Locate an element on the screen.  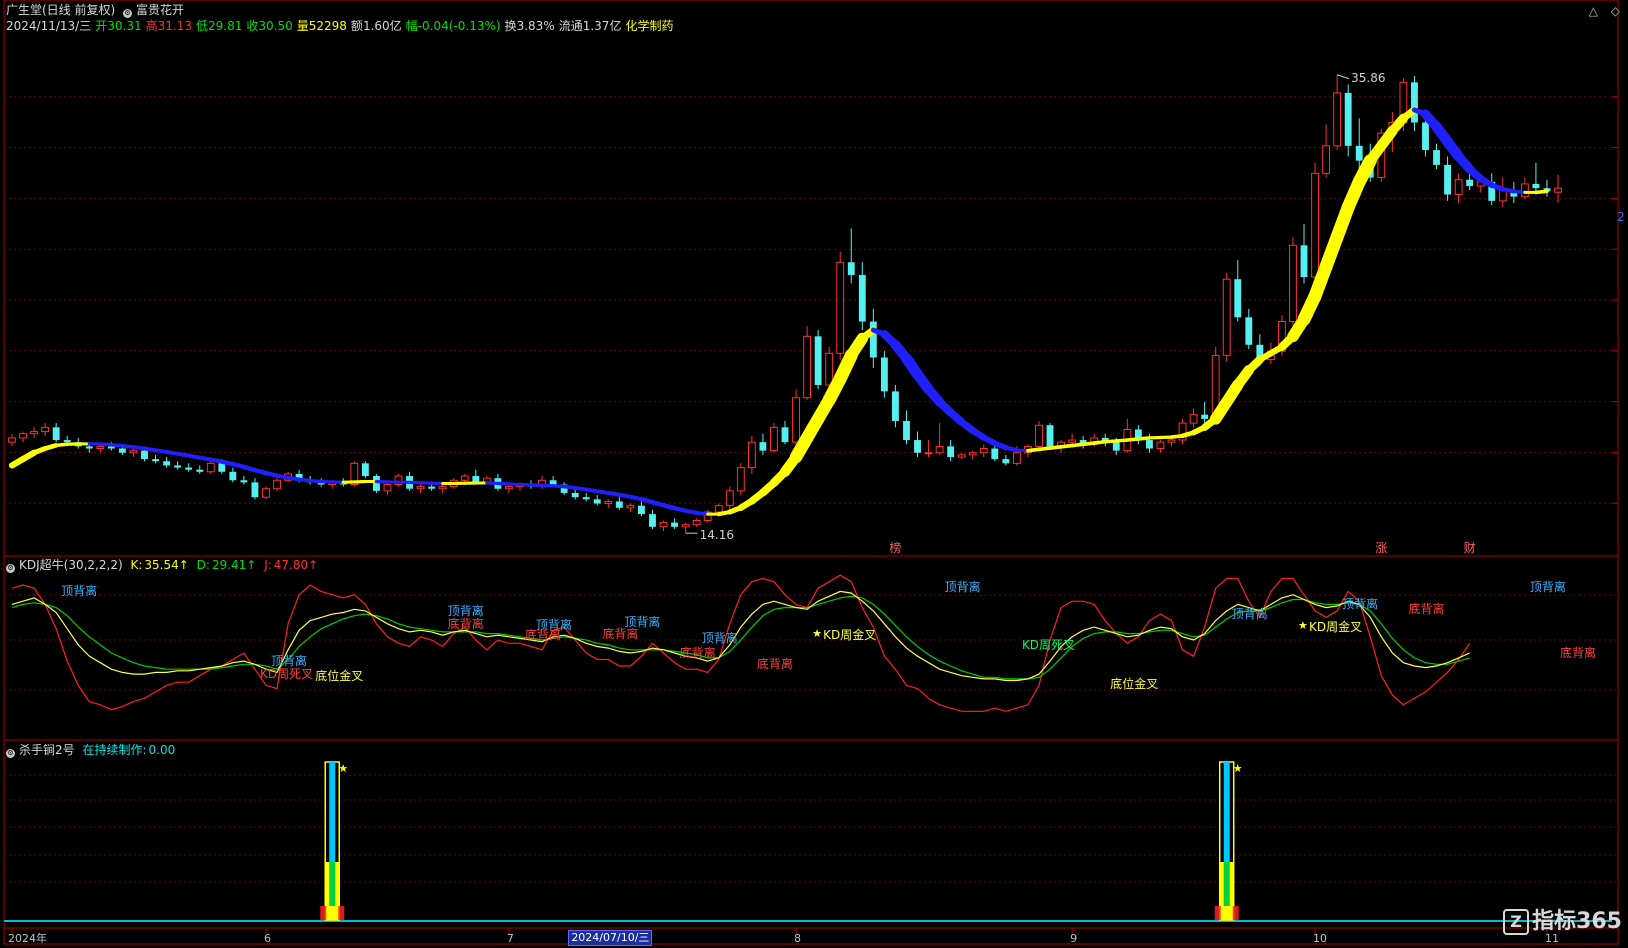
kdj-lines is located at coordinates (741, 643).